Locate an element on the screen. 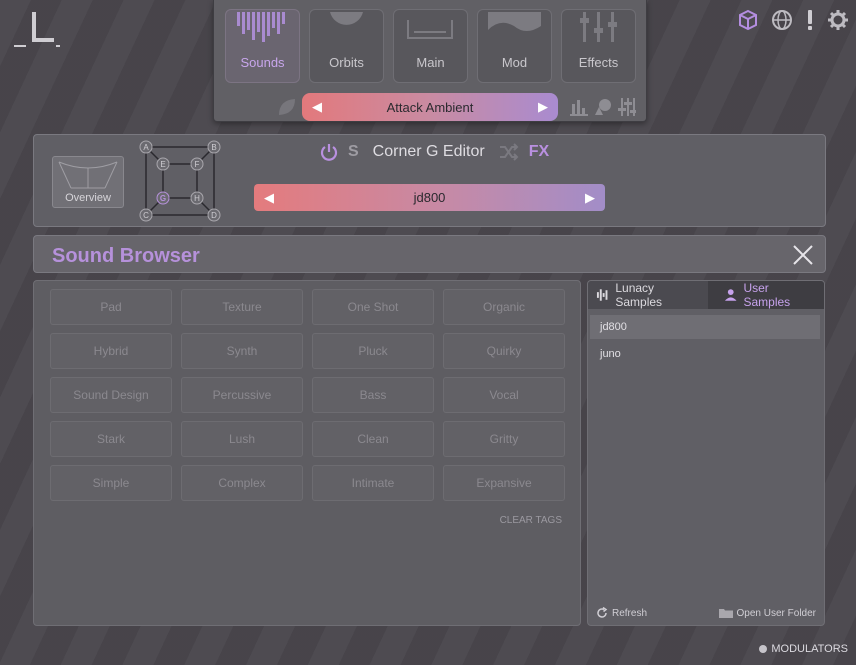 Image resolution: width=856 pixels, height=665 pixels. tab-main: Main is located at coordinates (430, 46).